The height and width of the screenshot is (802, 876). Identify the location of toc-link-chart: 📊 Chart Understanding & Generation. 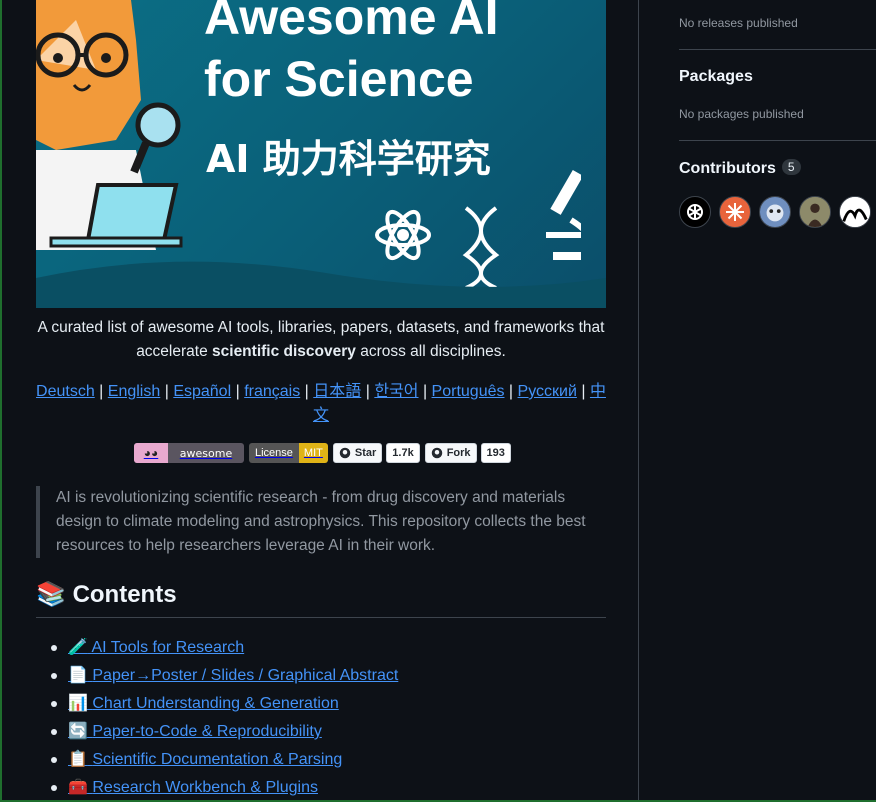
(203, 703).